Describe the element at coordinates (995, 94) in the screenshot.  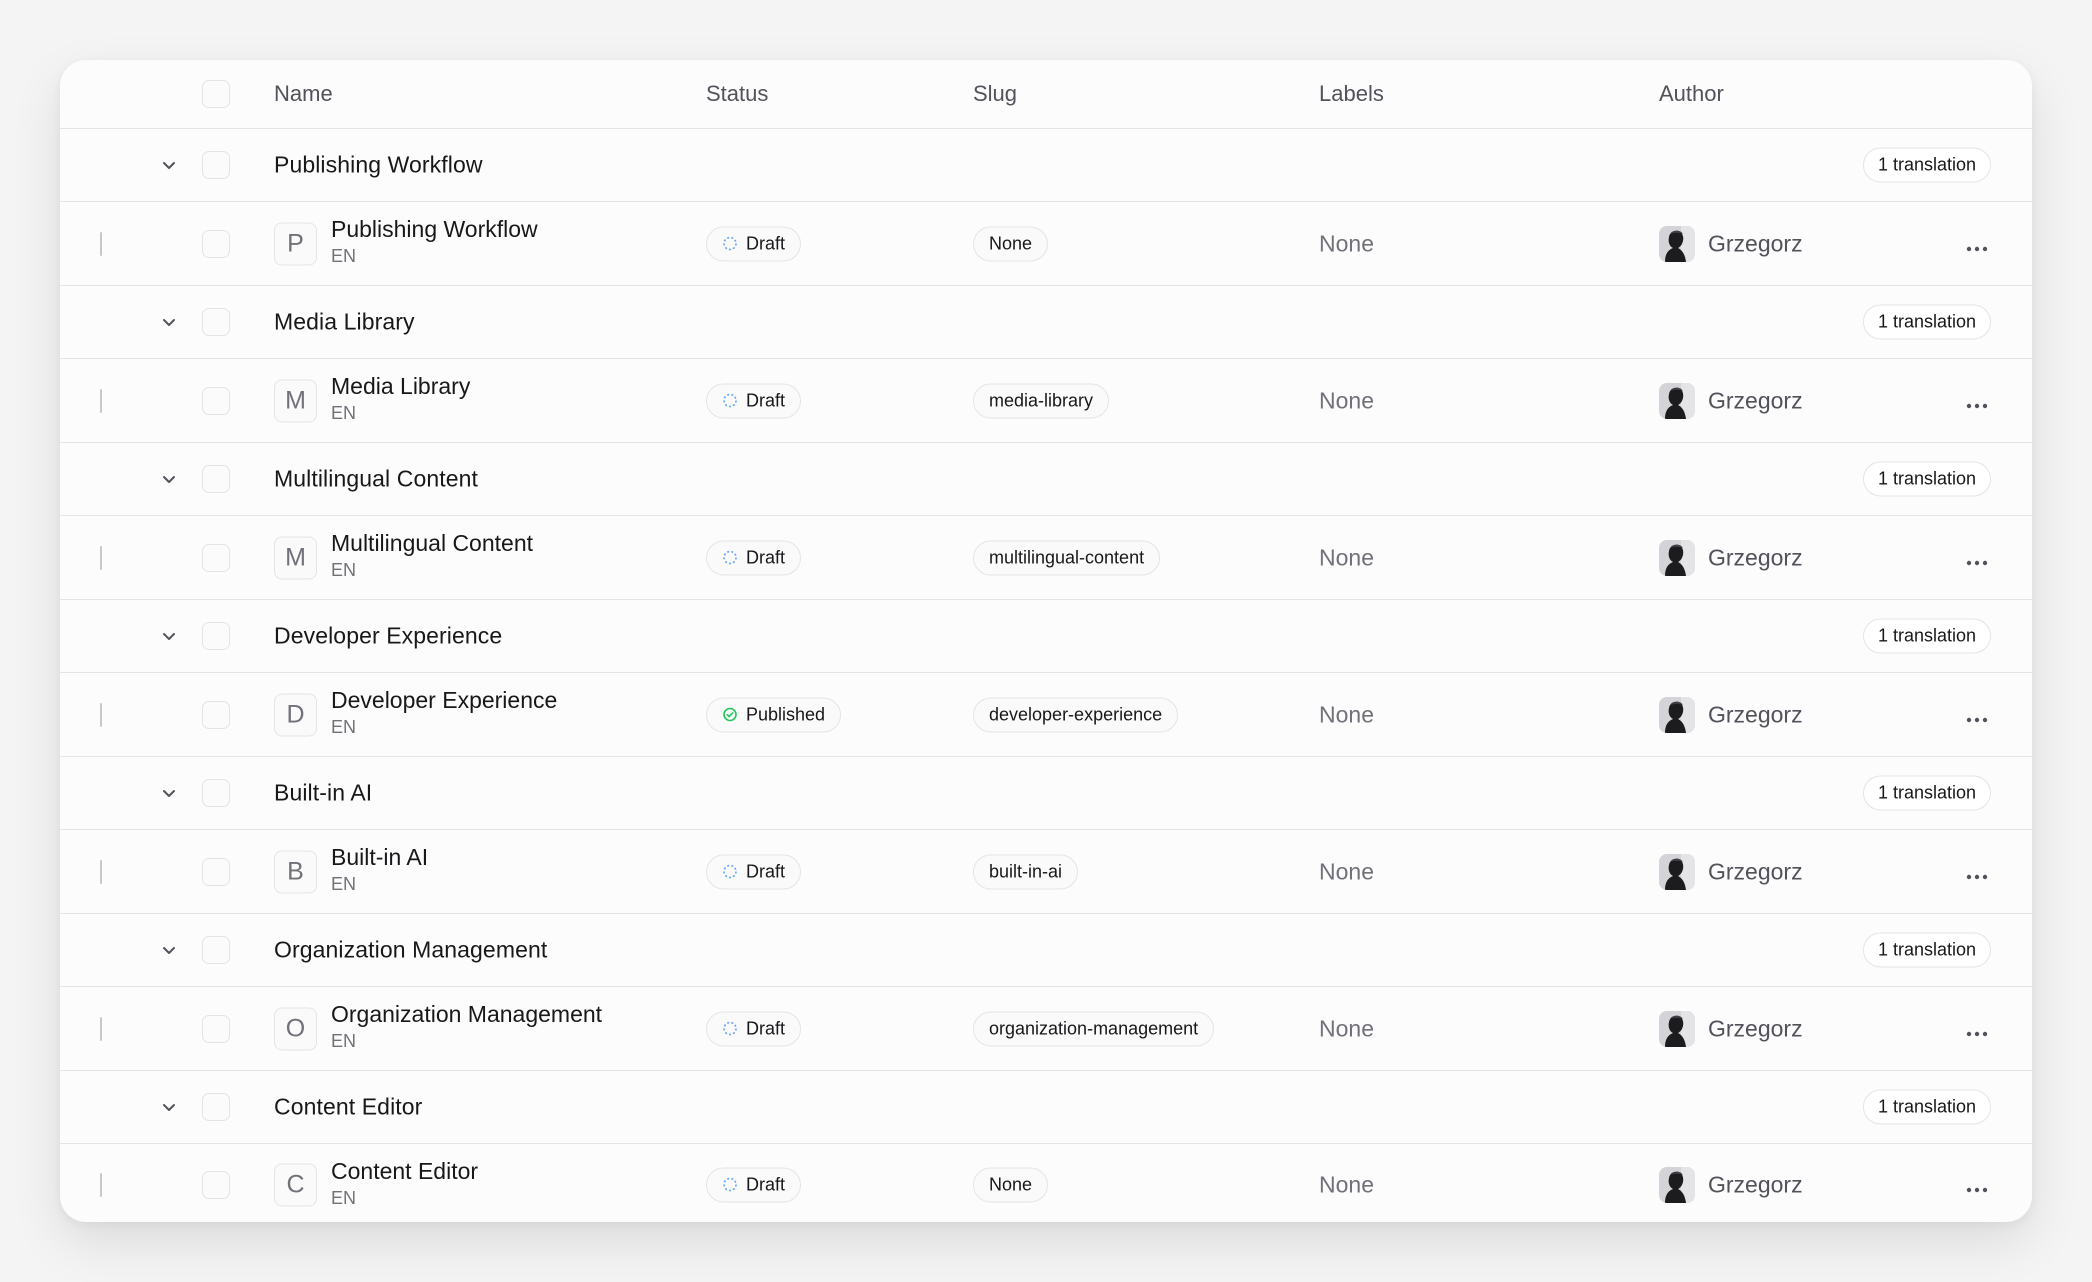
I see `column-header-slug: Slug` at that location.